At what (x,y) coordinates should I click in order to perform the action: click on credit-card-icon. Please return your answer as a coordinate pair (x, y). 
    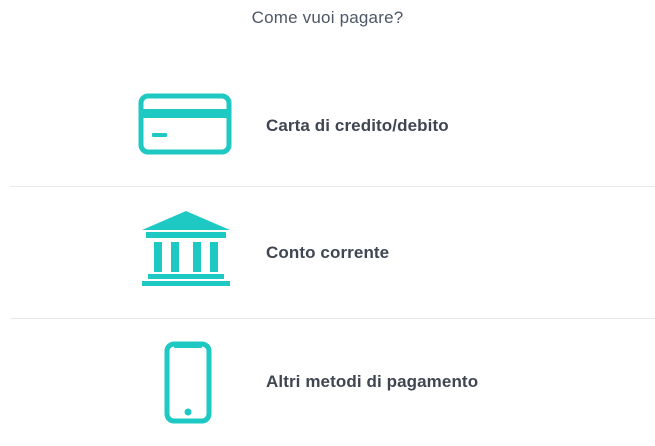
    Looking at the image, I should click on (185, 124).